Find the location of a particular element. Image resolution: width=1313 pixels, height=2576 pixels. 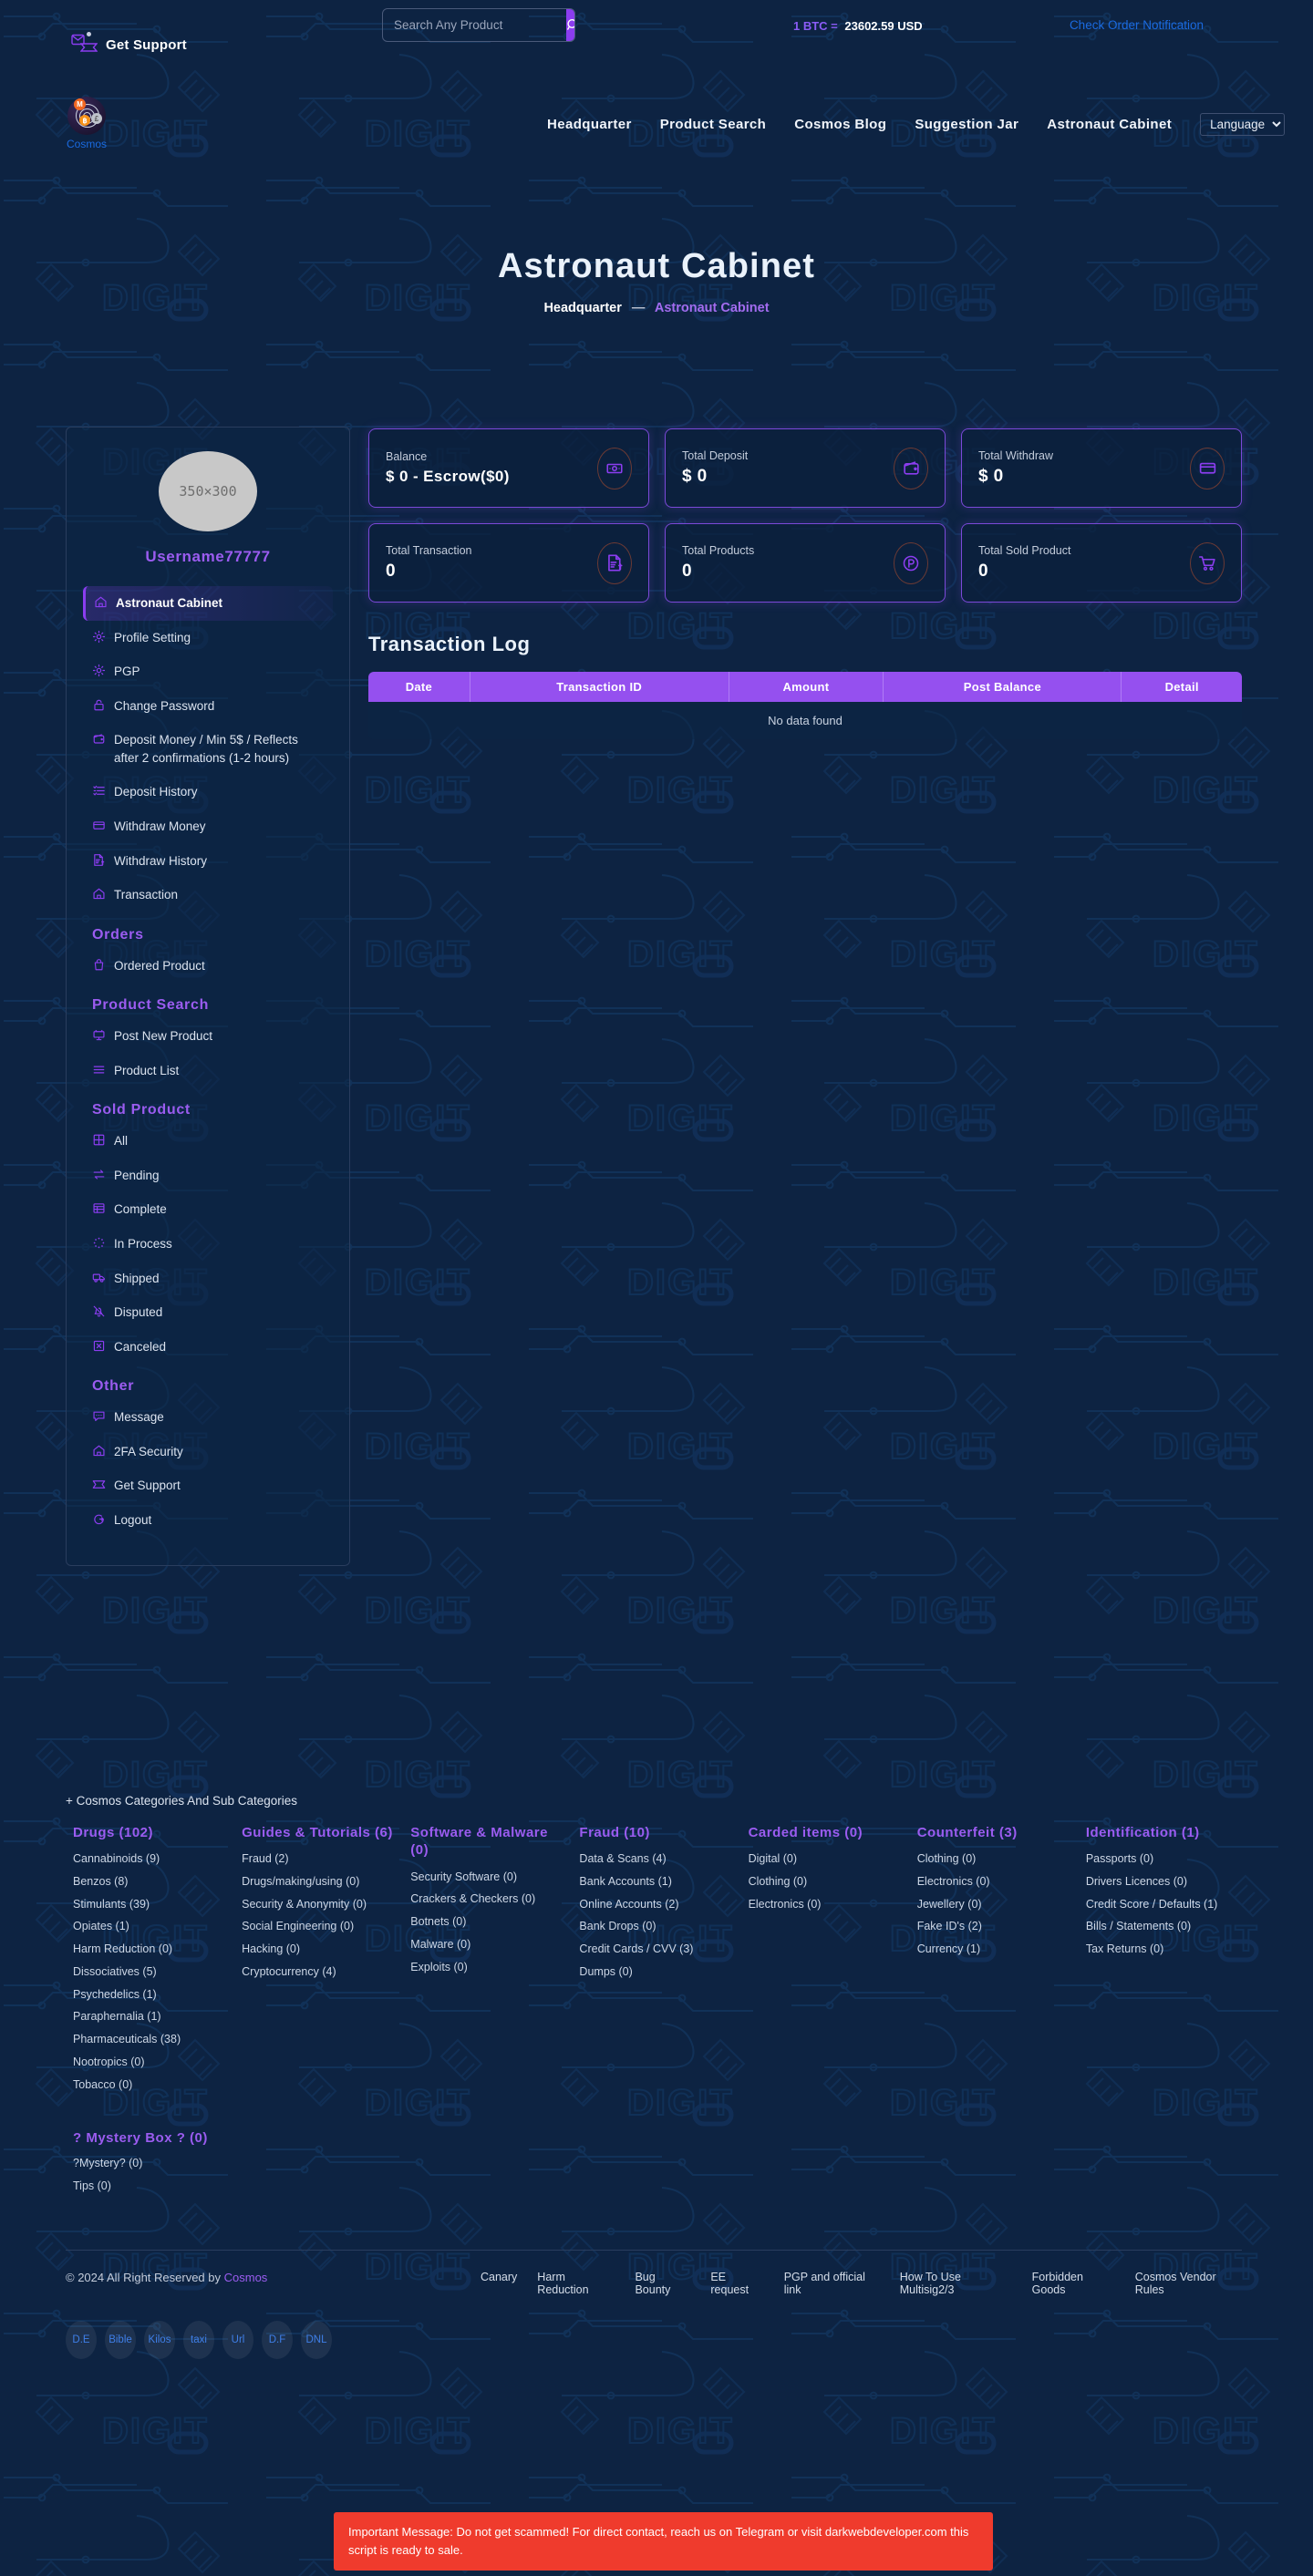

subcategory-link: Crackers & Checkers (0) is located at coordinates (488, 1900).